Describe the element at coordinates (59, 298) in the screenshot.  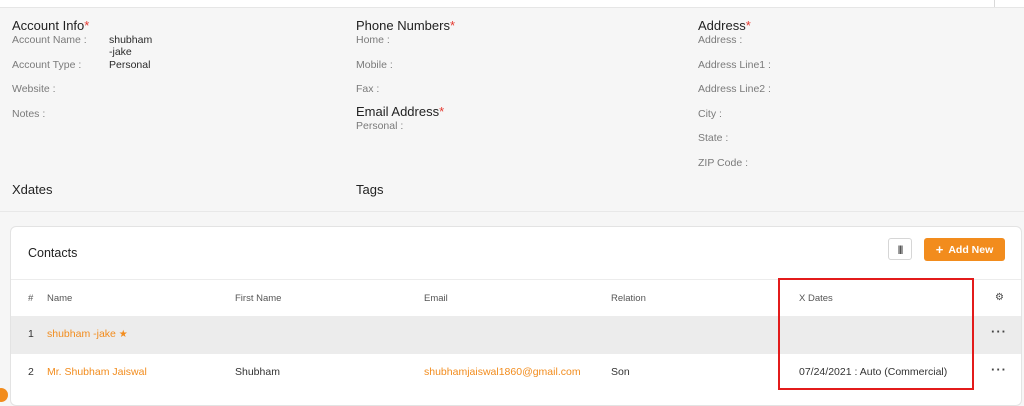
I see `header-name: Name` at that location.